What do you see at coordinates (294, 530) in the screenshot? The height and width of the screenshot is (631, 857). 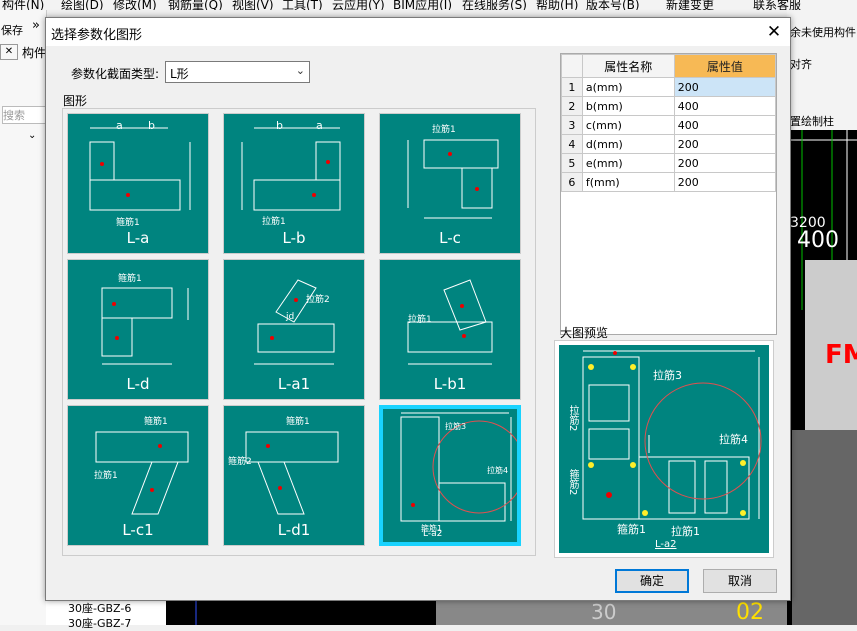 I see `thumb-caption: L-d1` at bounding box center [294, 530].